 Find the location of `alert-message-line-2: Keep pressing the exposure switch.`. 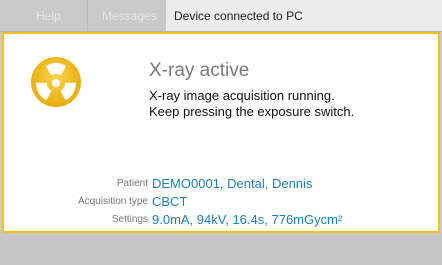

alert-message-line-2: Keep pressing the exposure switch. is located at coordinates (252, 111).